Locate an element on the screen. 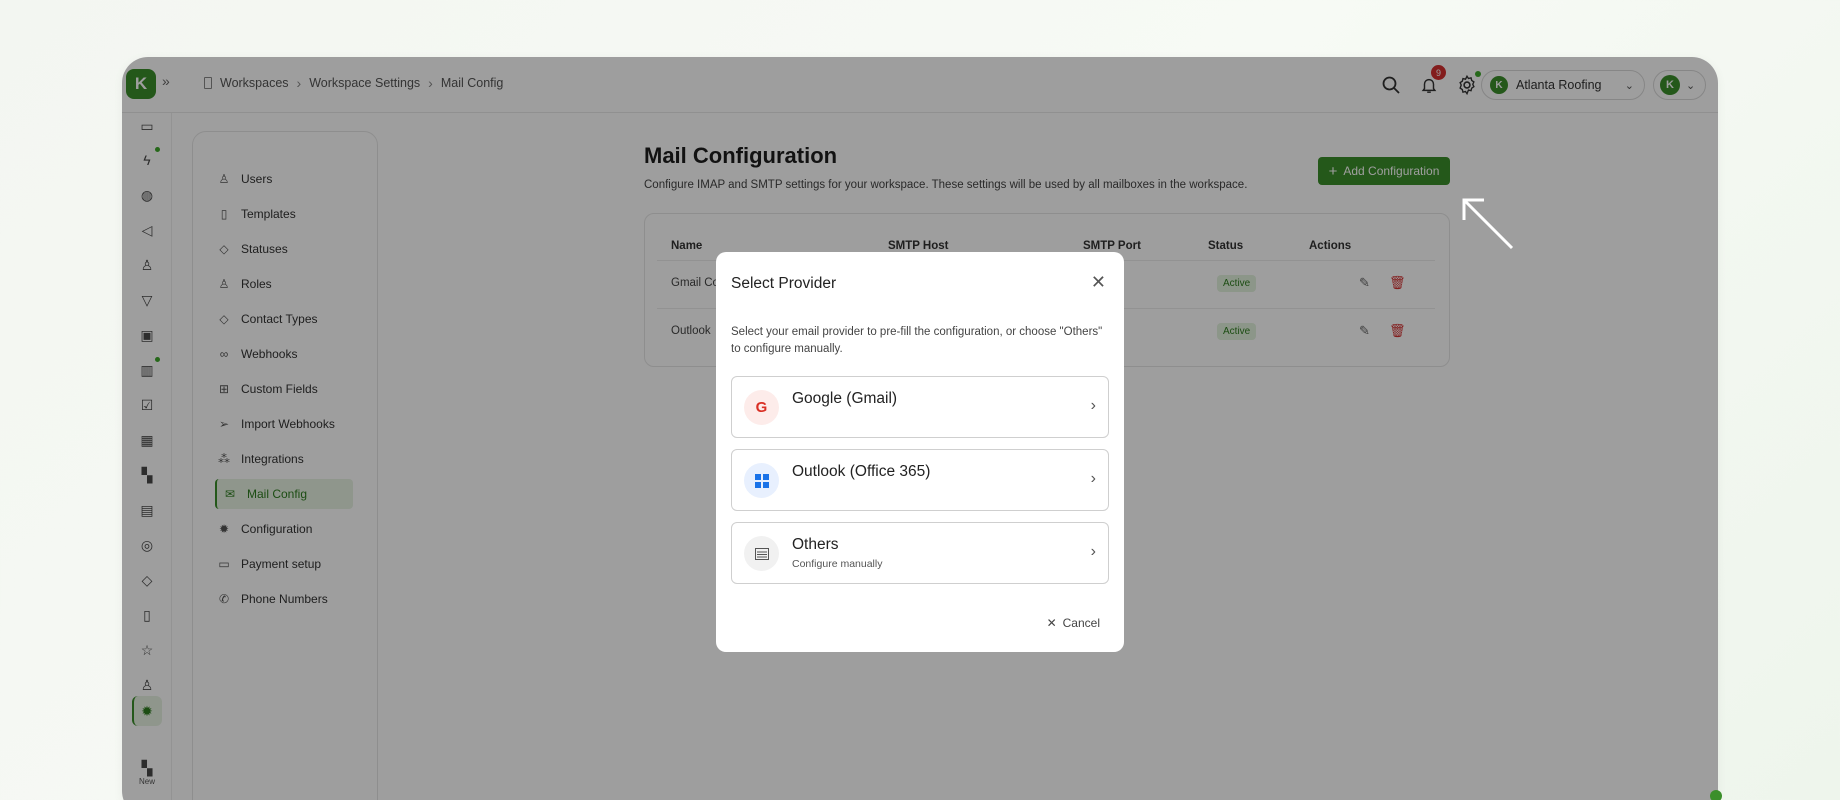 The height and width of the screenshot is (800, 1840). server-icon is located at coordinates (761, 553).